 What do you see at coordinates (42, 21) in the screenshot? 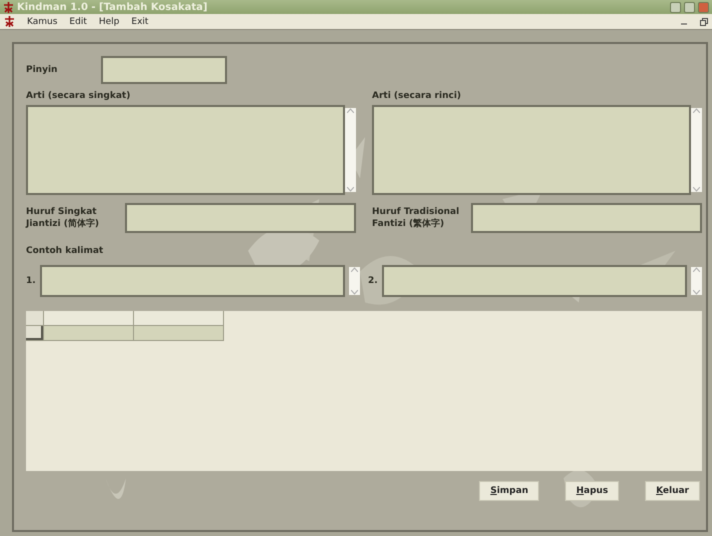
I see `menu-item: Kamus` at bounding box center [42, 21].